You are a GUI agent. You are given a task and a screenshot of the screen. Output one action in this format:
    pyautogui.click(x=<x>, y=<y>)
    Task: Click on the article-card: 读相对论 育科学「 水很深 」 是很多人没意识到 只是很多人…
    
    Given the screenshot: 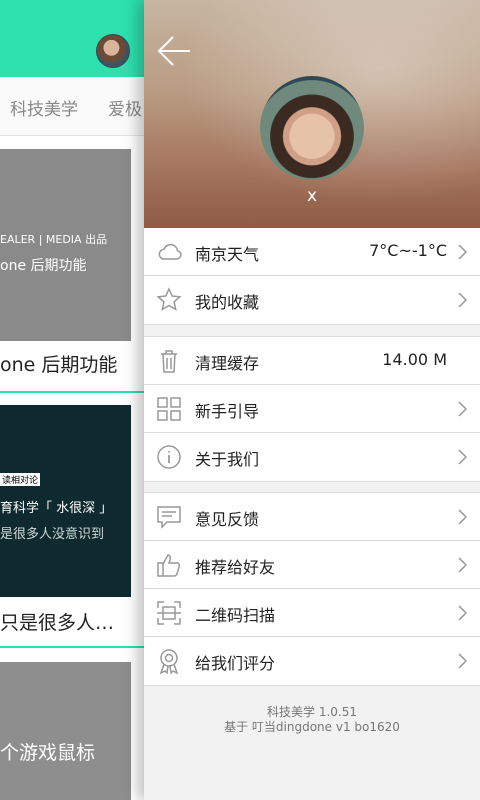 What is the action you would take?
    pyautogui.click(x=72, y=521)
    